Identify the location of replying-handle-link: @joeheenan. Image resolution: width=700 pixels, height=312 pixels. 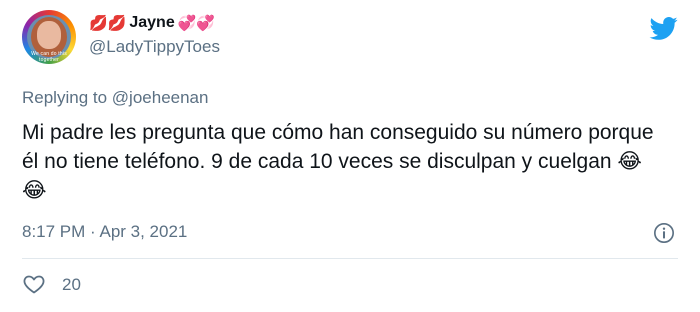
(160, 97).